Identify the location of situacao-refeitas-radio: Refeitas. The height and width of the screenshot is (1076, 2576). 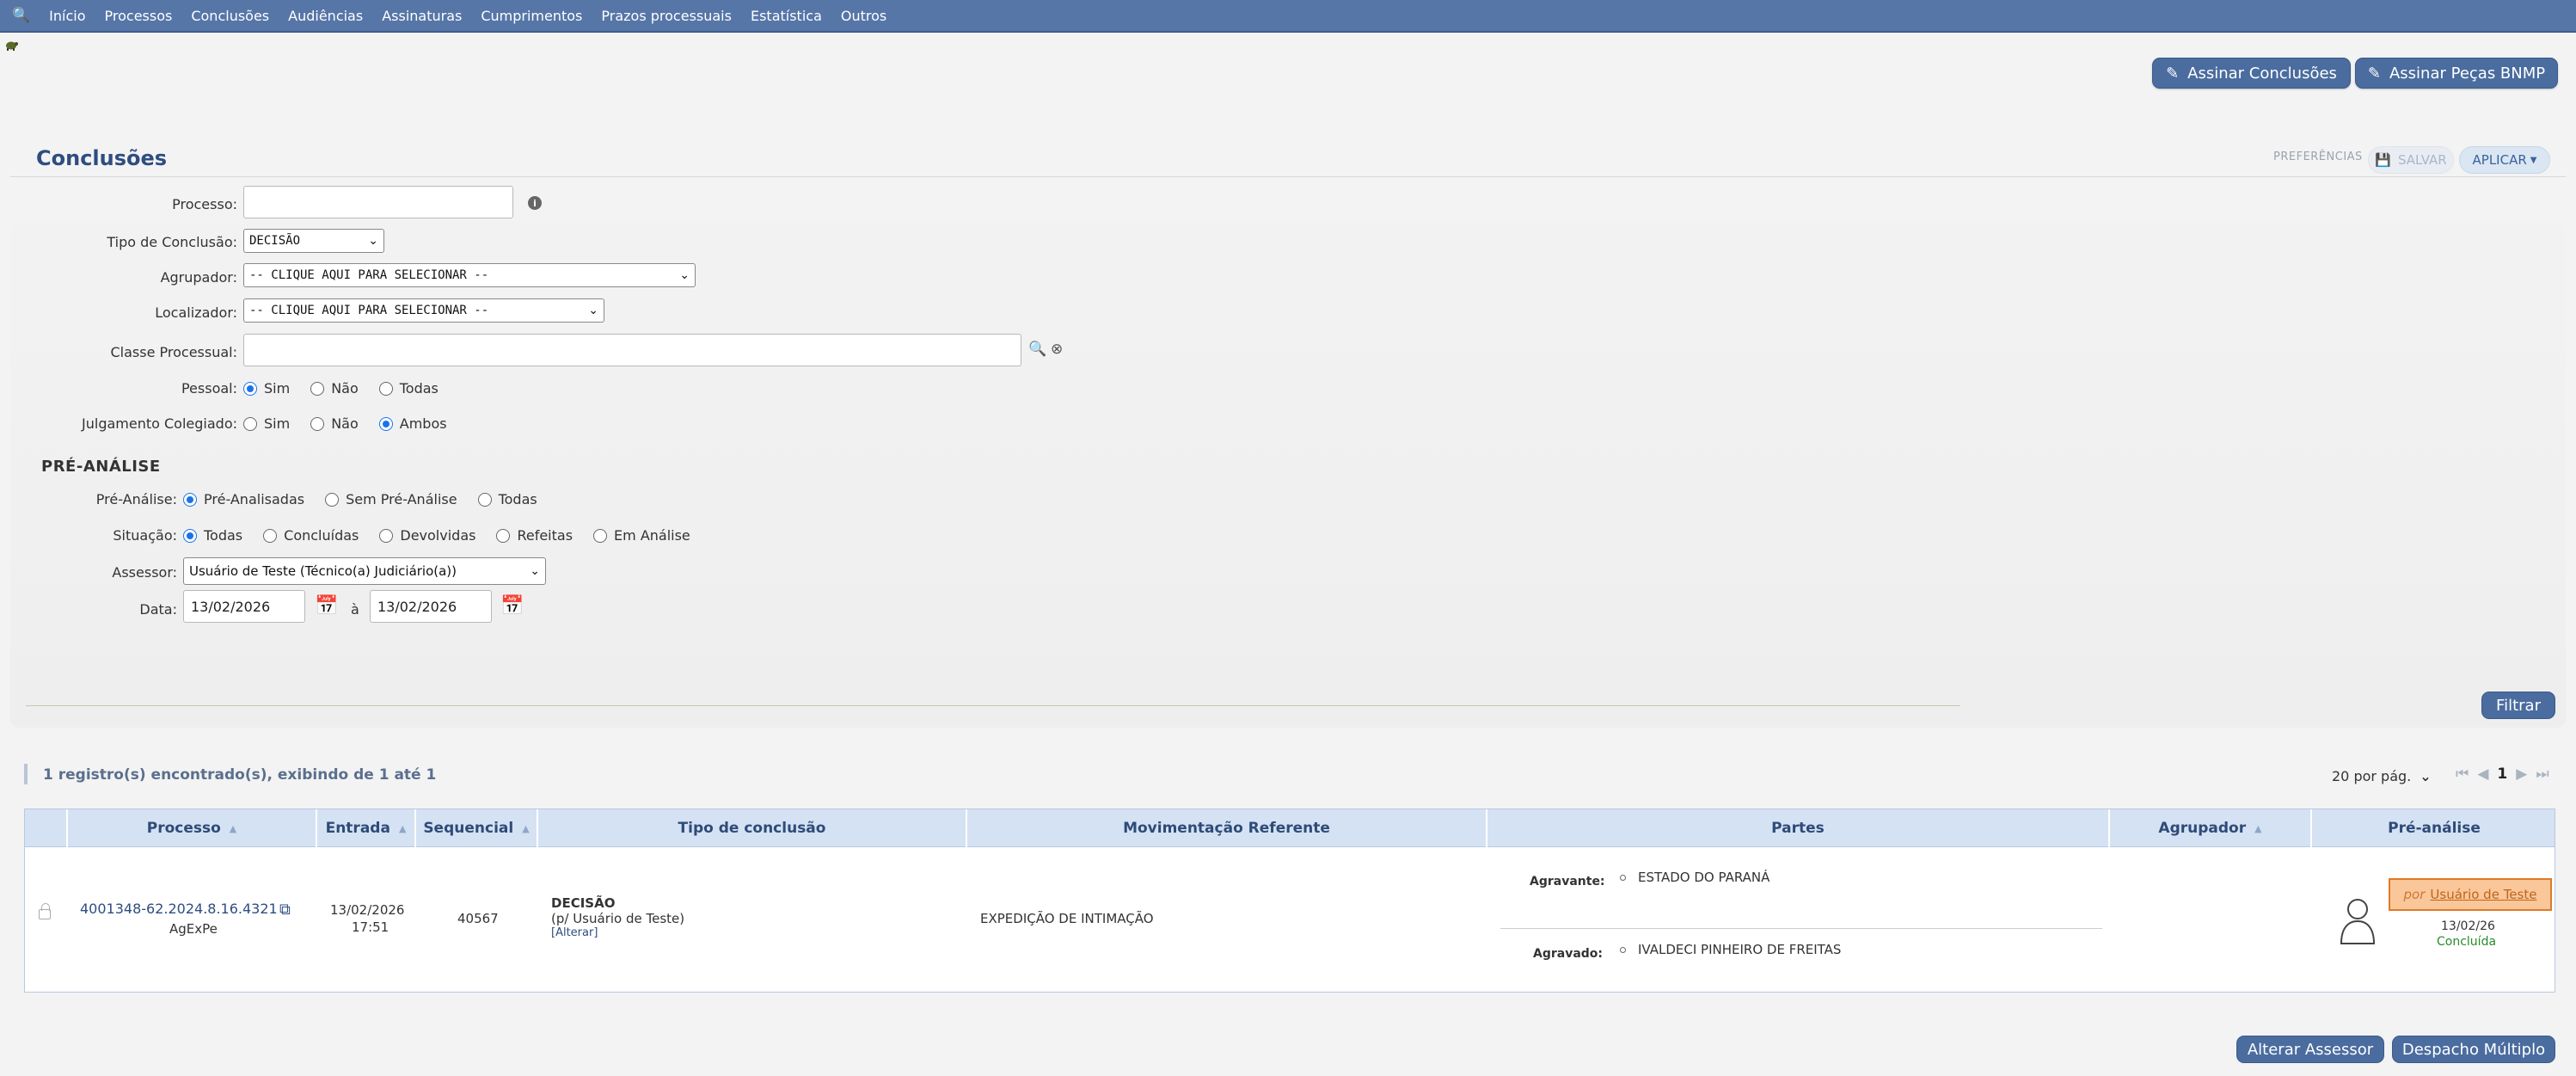
(535, 536).